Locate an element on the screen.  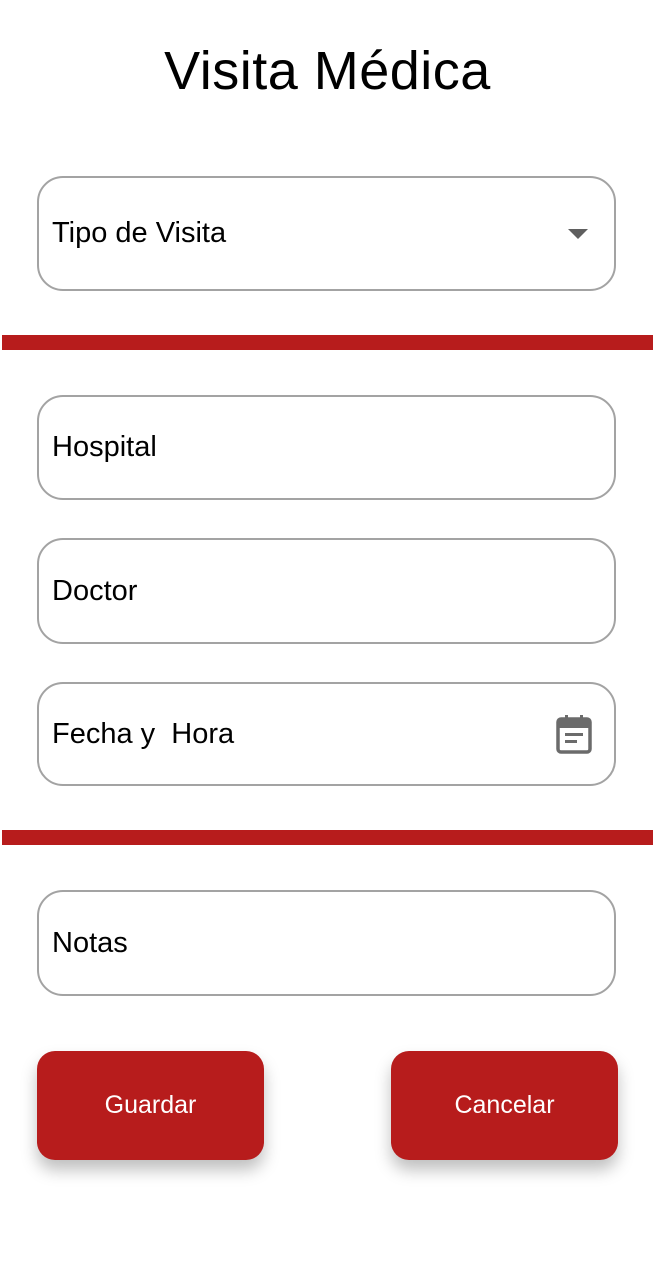
hospital-label: Hospital is located at coordinates (104, 447).